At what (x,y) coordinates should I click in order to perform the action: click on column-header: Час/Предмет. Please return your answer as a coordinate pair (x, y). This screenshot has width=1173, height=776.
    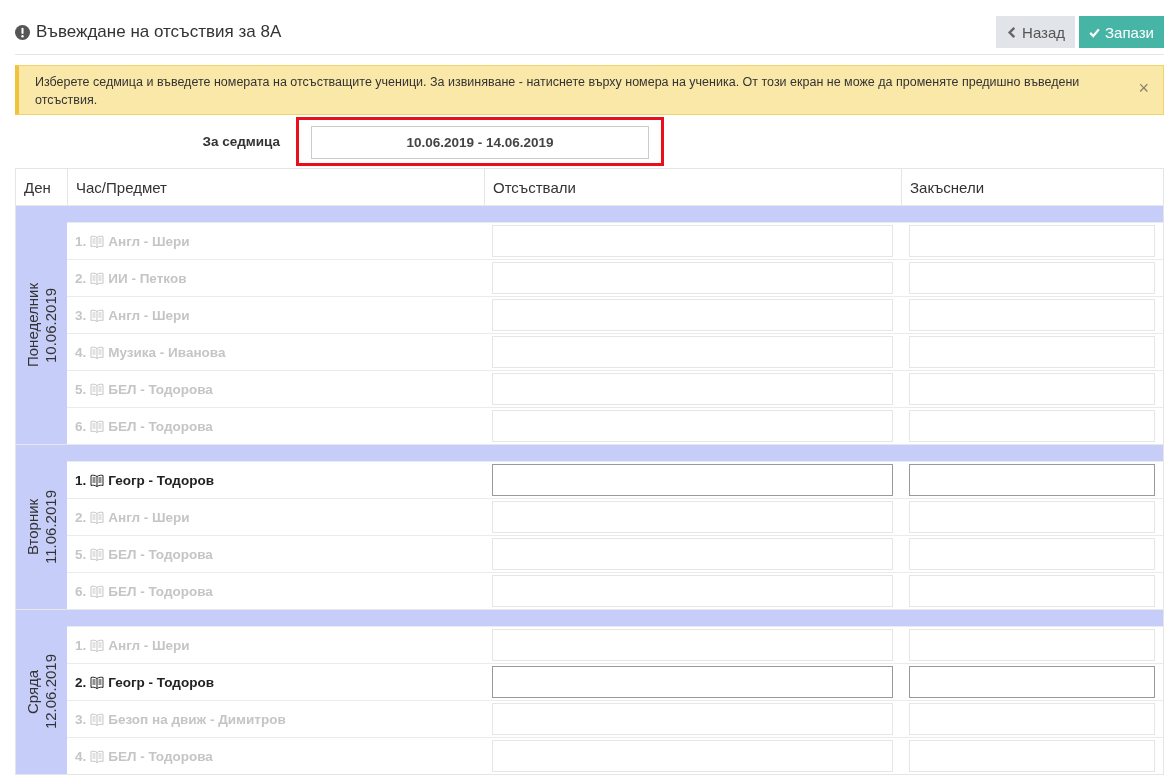
    Looking at the image, I should click on (275, 187).